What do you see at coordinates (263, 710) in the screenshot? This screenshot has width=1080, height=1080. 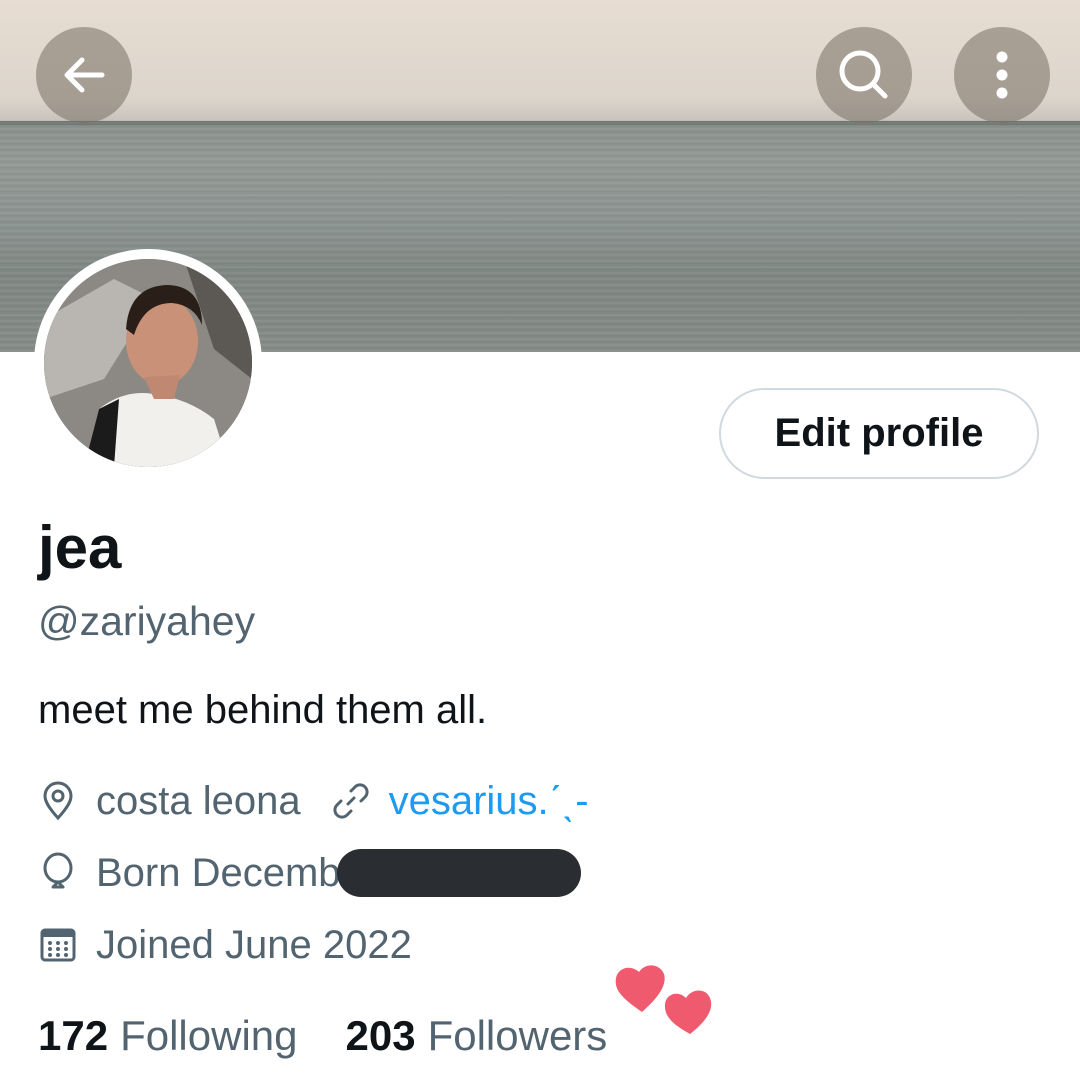 I see `profile-bio: meet me behind them all.` at bounding box center [263, 710].